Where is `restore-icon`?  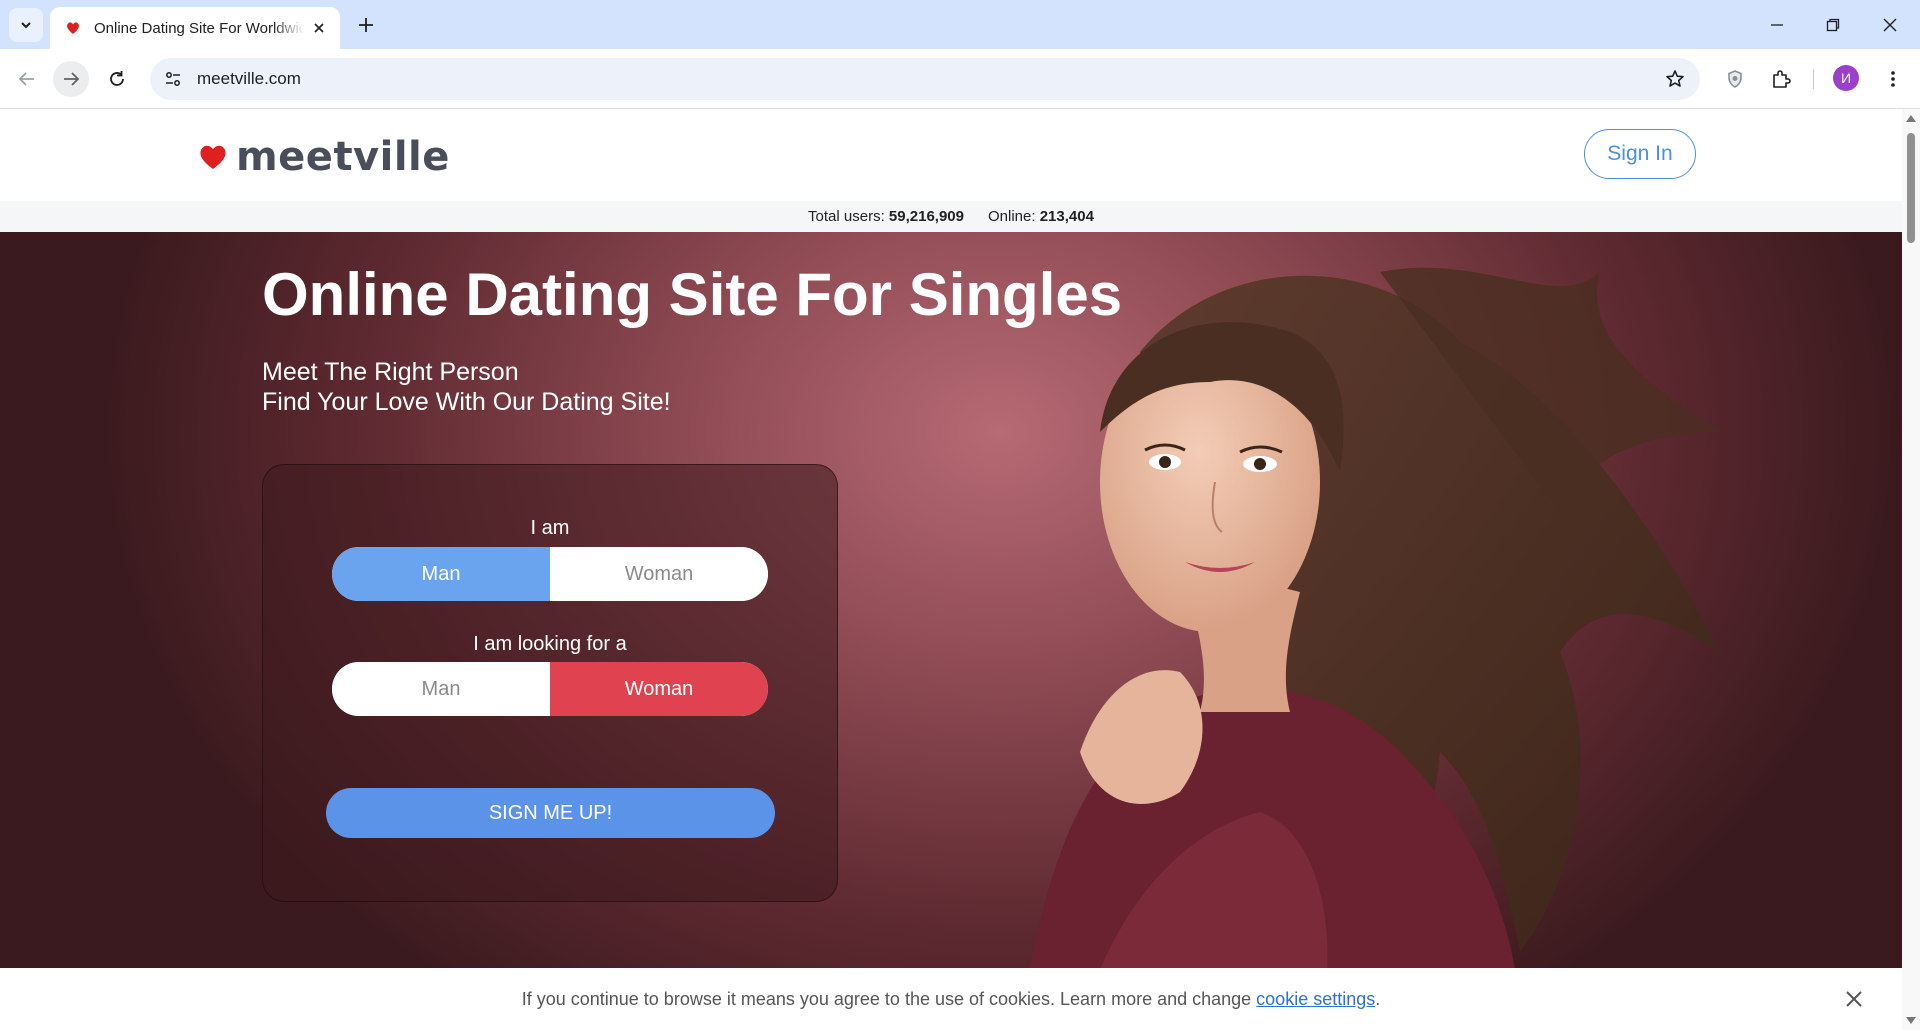 restore-icon is located at coordinates (1833, 25).